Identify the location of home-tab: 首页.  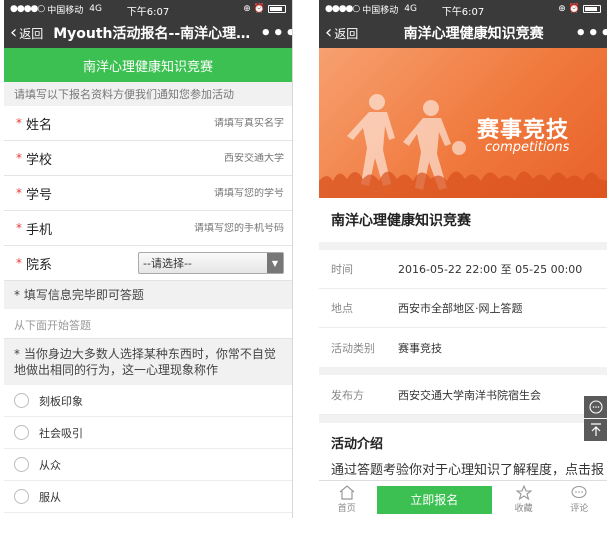
(347, 499).